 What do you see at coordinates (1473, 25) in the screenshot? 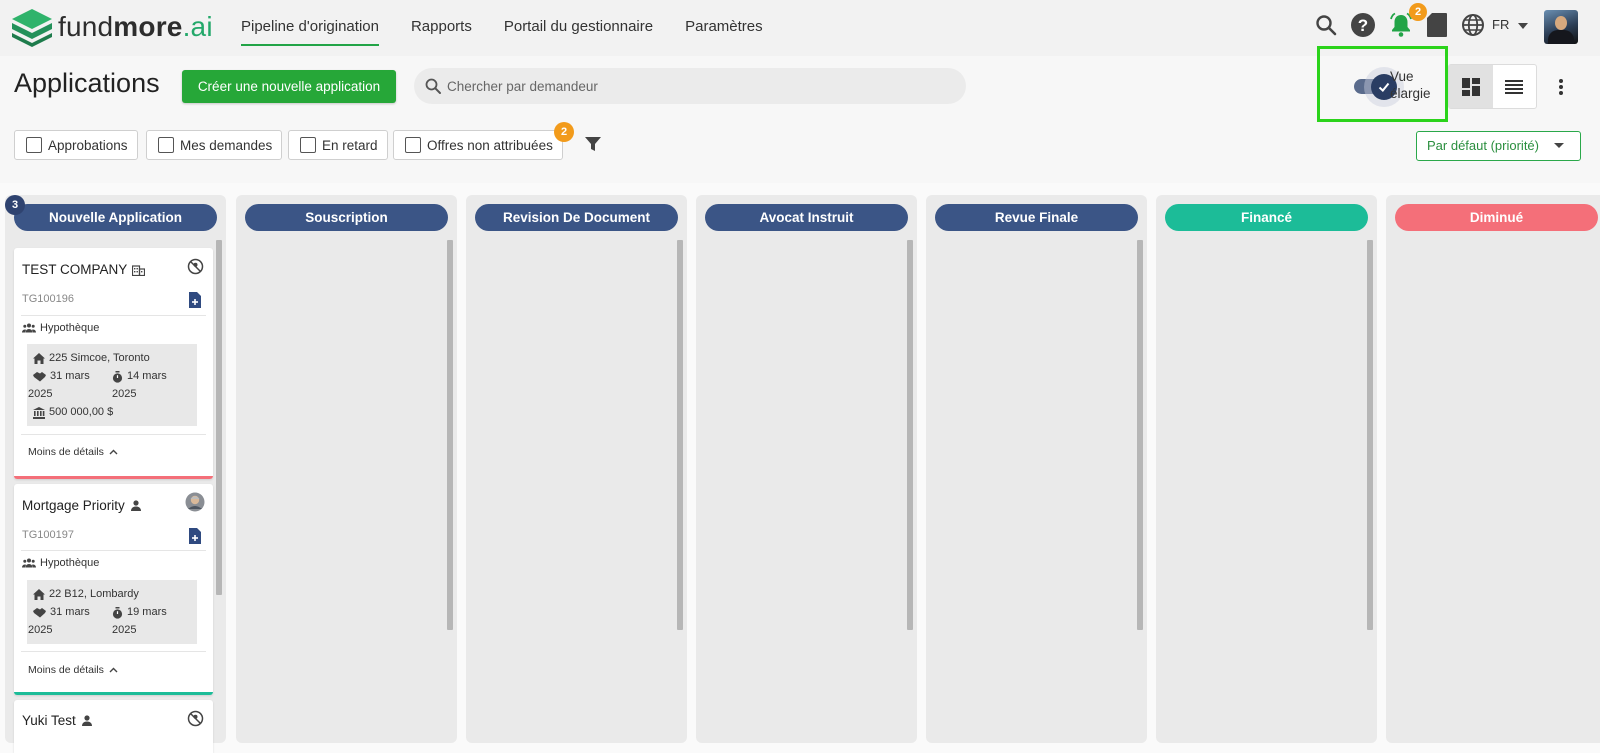
I see `globe-icon` at bounding box center [1473, 25].